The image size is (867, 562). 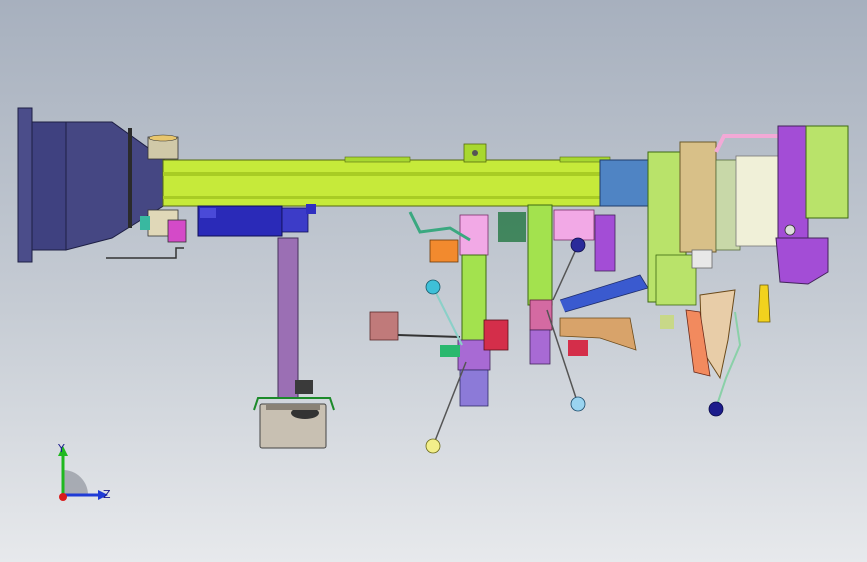 What do you see at coordinates (63, 497) in the screenshot?
I see `x-axis-origin` at bounding box center [63, 497].